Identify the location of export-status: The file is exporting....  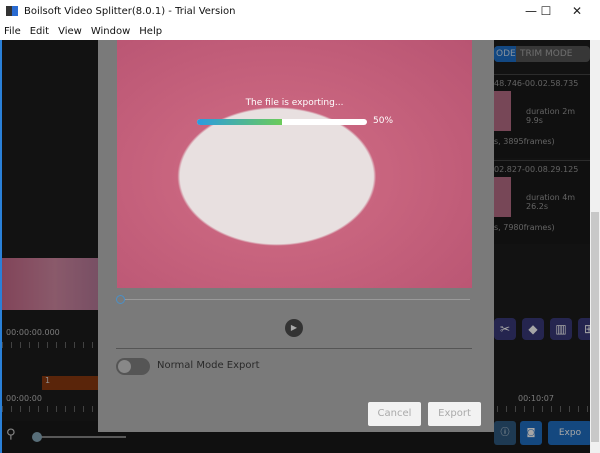
(294, 103).